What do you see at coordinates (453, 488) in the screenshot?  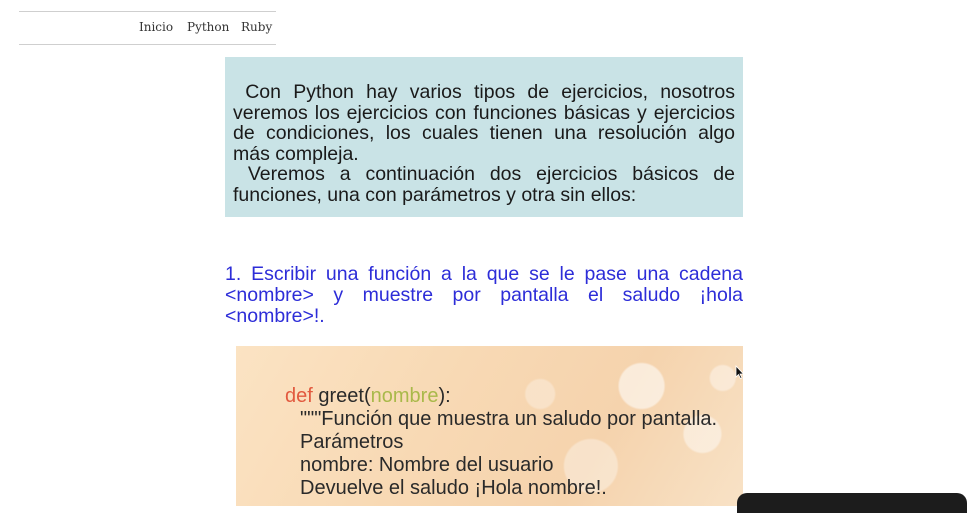 I see `code-line-5: Devuelve el saludo ¡Hola nombre!.` at bounding box center [453, 488].